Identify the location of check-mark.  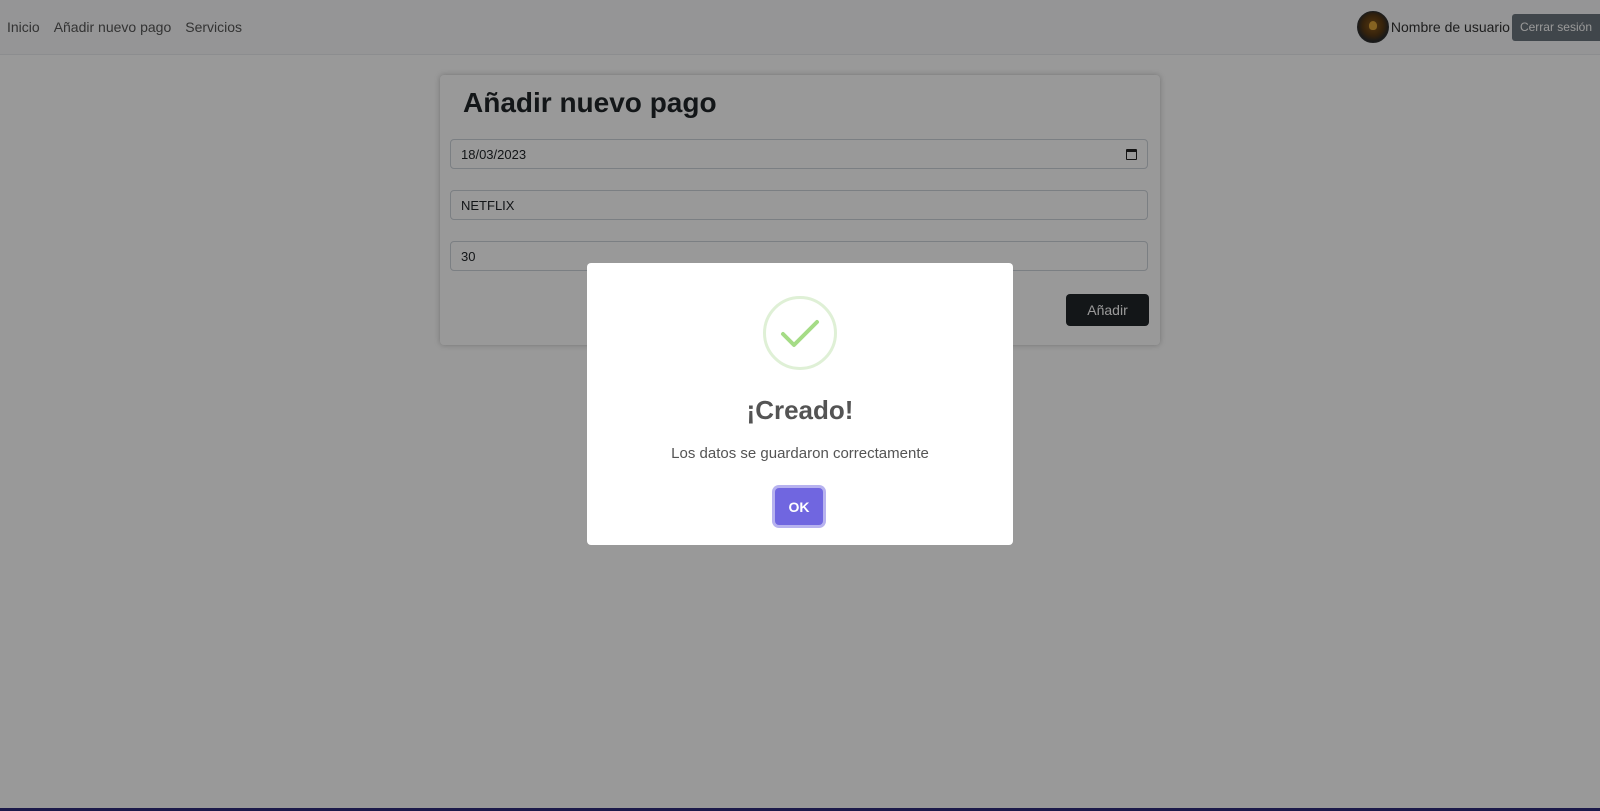
(800, 333).